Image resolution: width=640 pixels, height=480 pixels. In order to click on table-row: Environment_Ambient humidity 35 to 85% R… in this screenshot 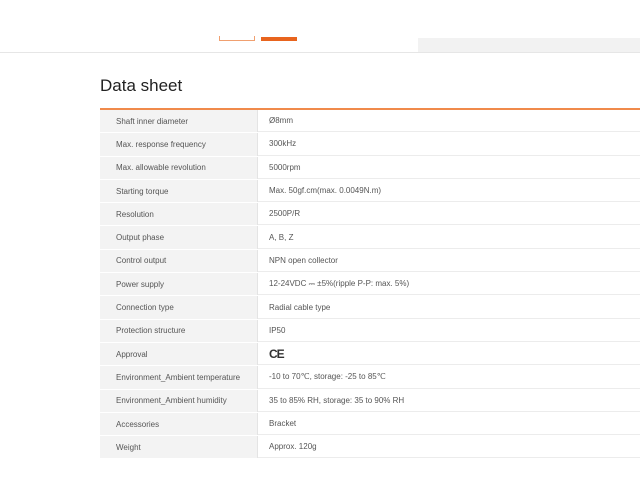, I will do `click(370, 401)`.